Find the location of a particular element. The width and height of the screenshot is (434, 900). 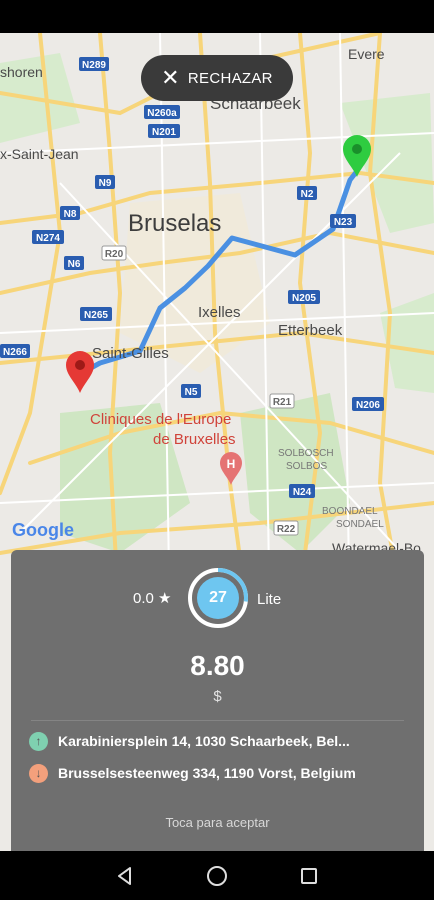

svg-text: N201 is located at coordinates (164, 132).